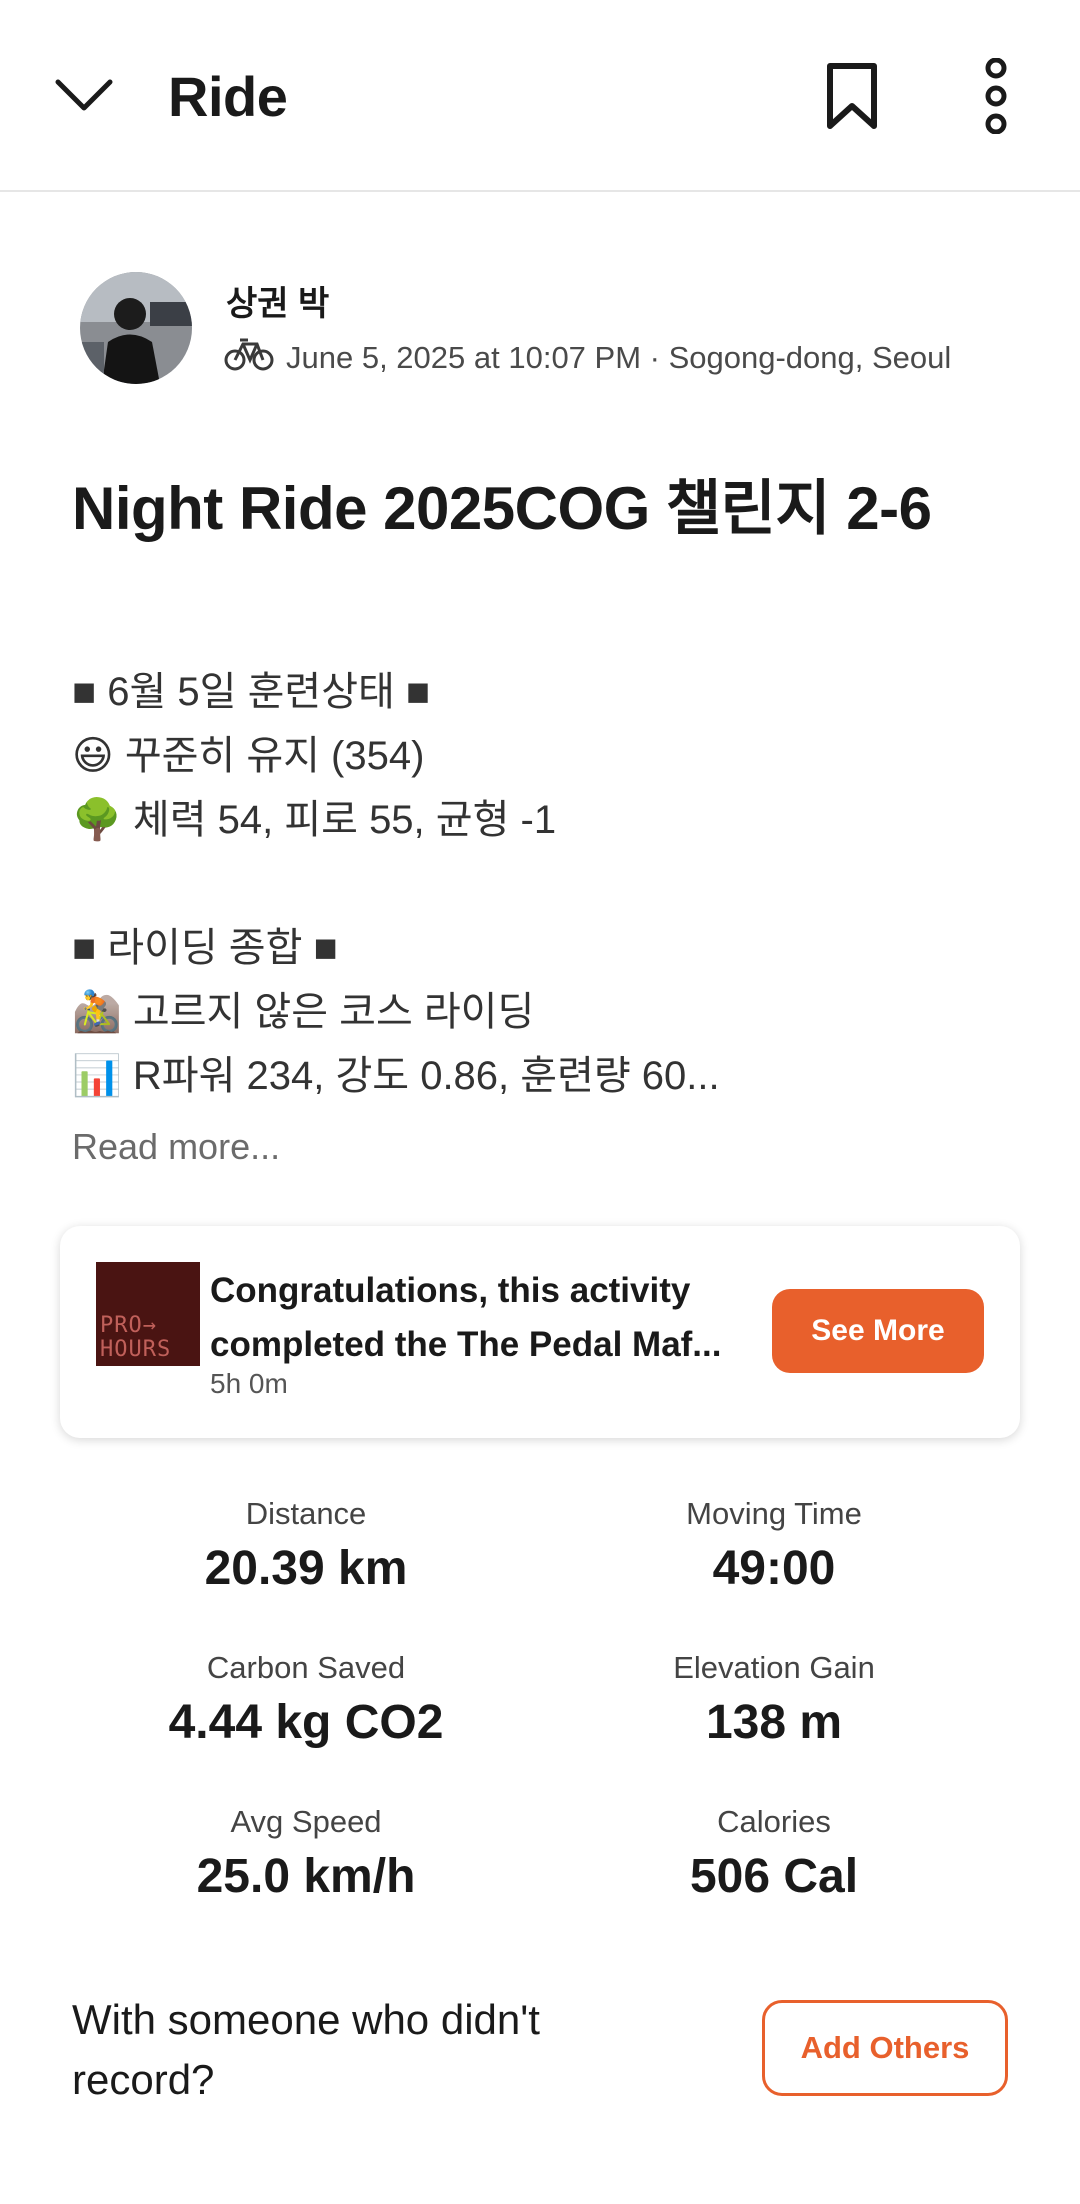 This screenshot has width=1080, height=2204. I want to click on stat-label: Carbon Saved, so click(306, 1667).